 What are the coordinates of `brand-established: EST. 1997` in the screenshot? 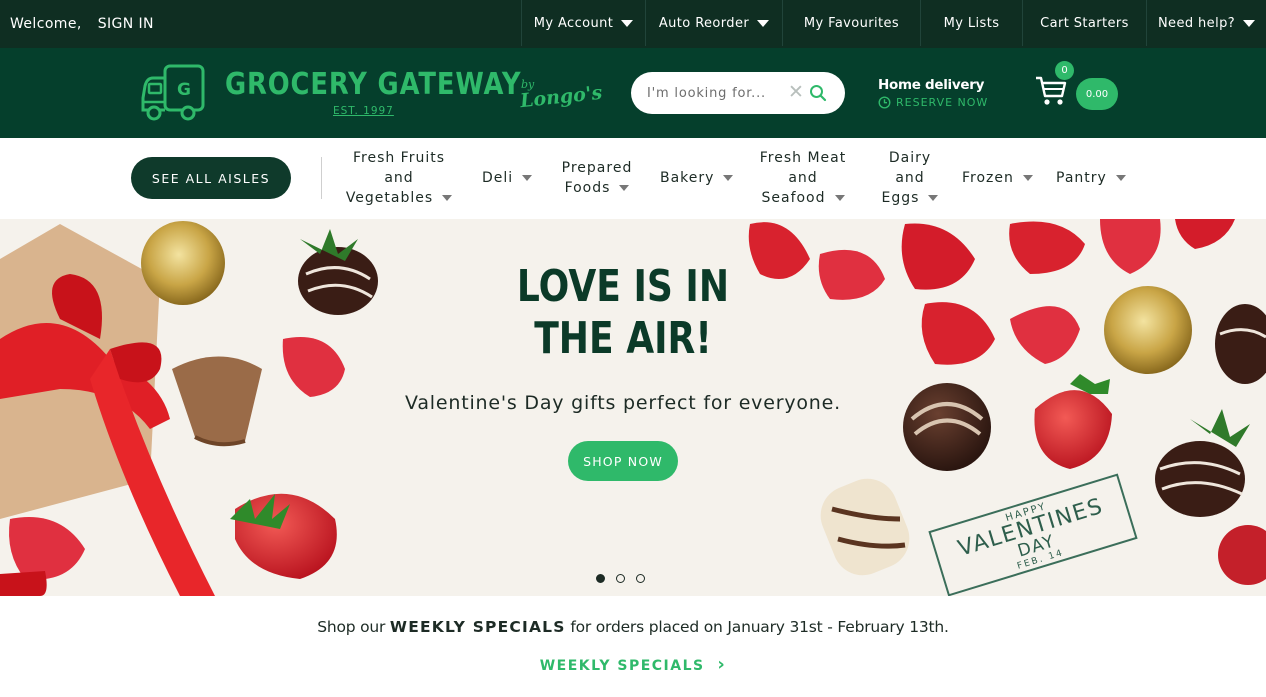 It's located at (363, 111).